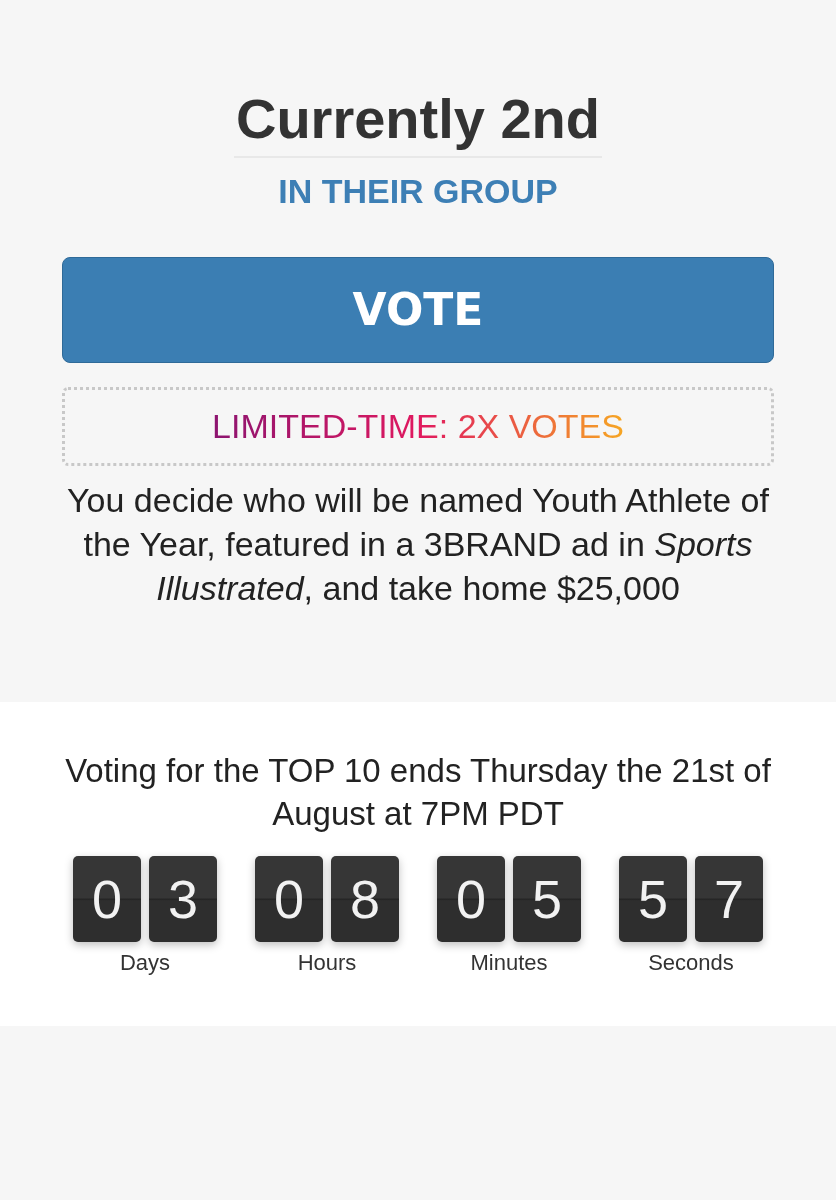 The width and height of the screenshot is (836, 1200). What do you see at coordinates (145, 962) in the screenshot?
I see `countdown-label: Days` at bounding box center [145, 962].